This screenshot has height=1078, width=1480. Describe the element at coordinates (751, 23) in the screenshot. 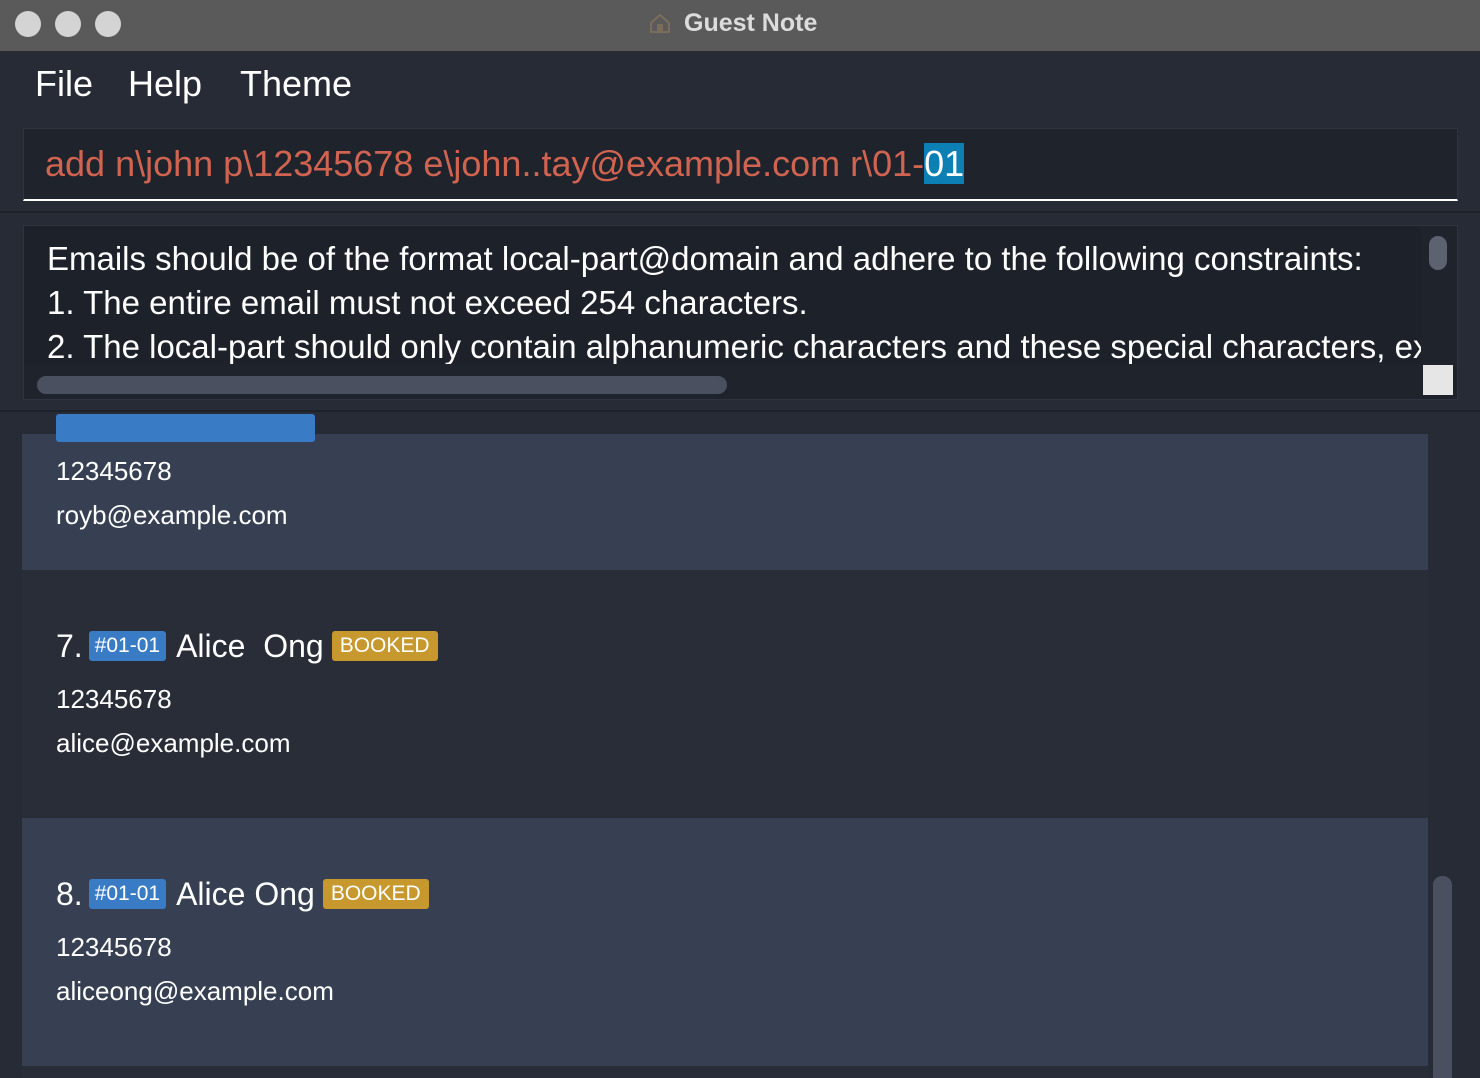

I see `window-title: Guest Note` at that location.